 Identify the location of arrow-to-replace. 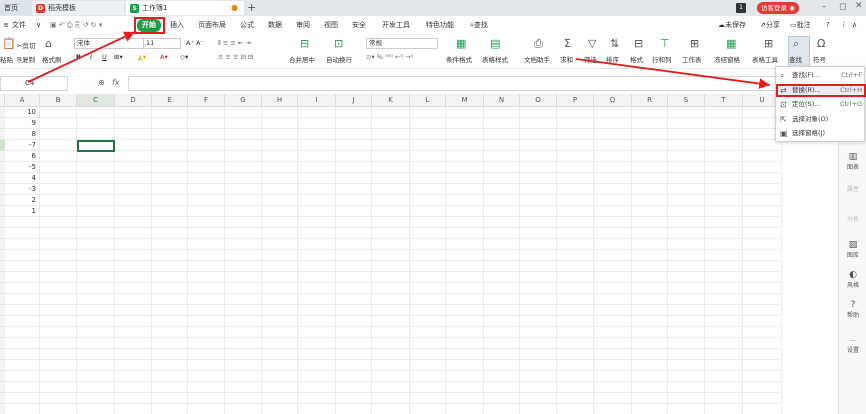
(673, 73).